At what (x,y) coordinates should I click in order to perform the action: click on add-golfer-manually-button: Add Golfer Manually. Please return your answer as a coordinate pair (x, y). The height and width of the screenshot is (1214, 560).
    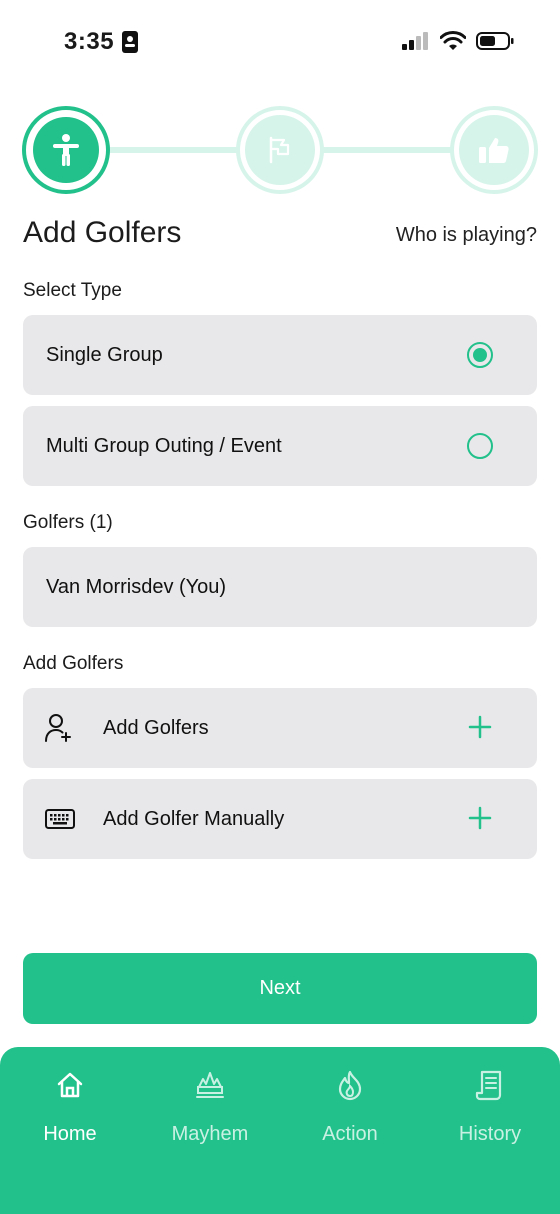
    Looking at the image, I should click on (280, 819).